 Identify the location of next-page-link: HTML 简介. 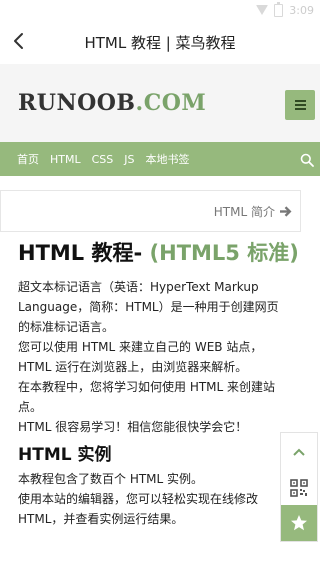
(253, 211).